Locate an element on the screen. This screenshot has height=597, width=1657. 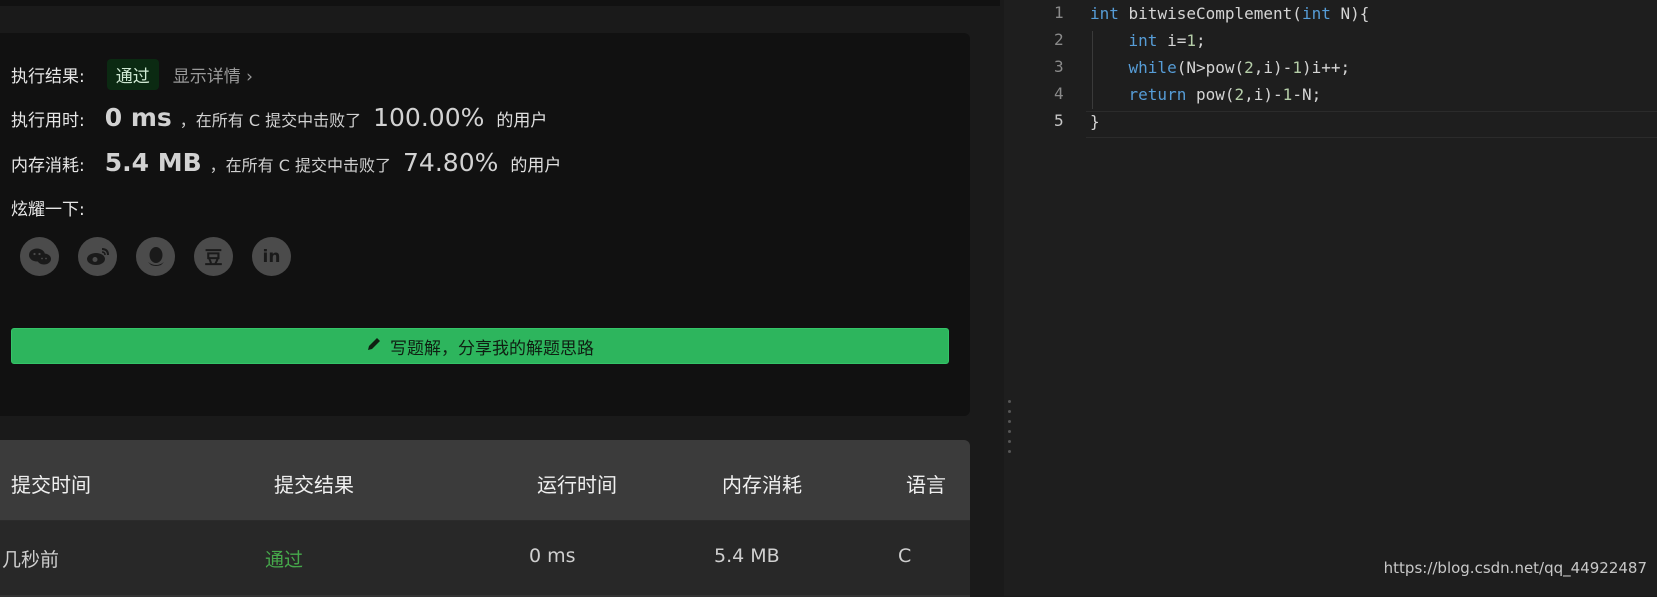
memory-label: 内存消耗: is located at coordinates (48, 166).